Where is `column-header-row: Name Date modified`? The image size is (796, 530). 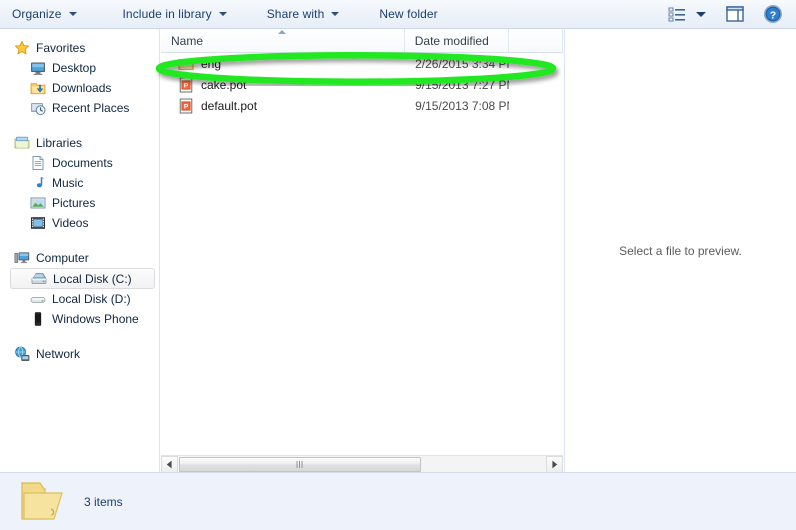 column-header-row: Name Date modified is located at coordinates (362, 41).